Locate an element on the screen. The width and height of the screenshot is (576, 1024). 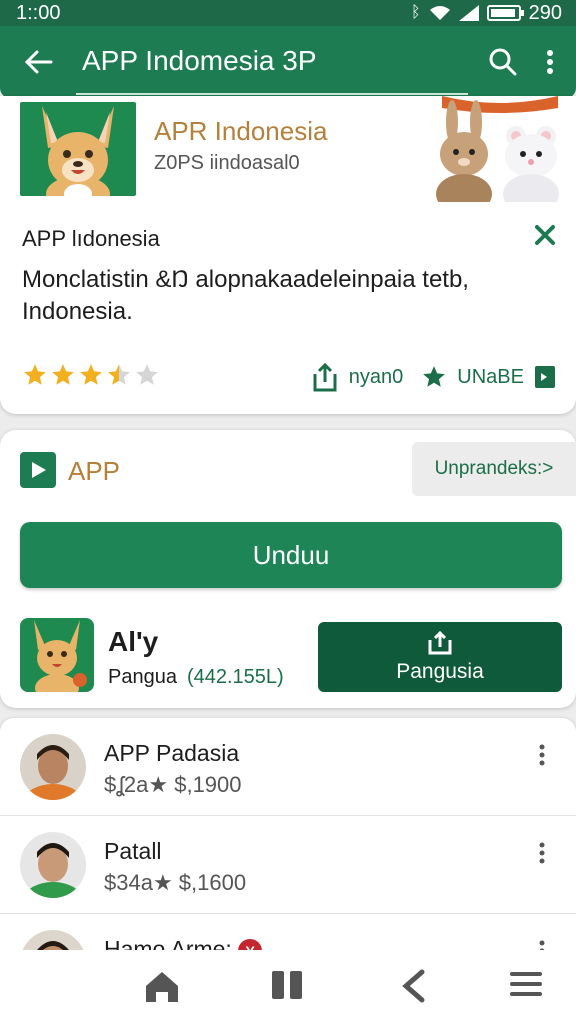
app-label: APP is located at coordinates (94, 471).